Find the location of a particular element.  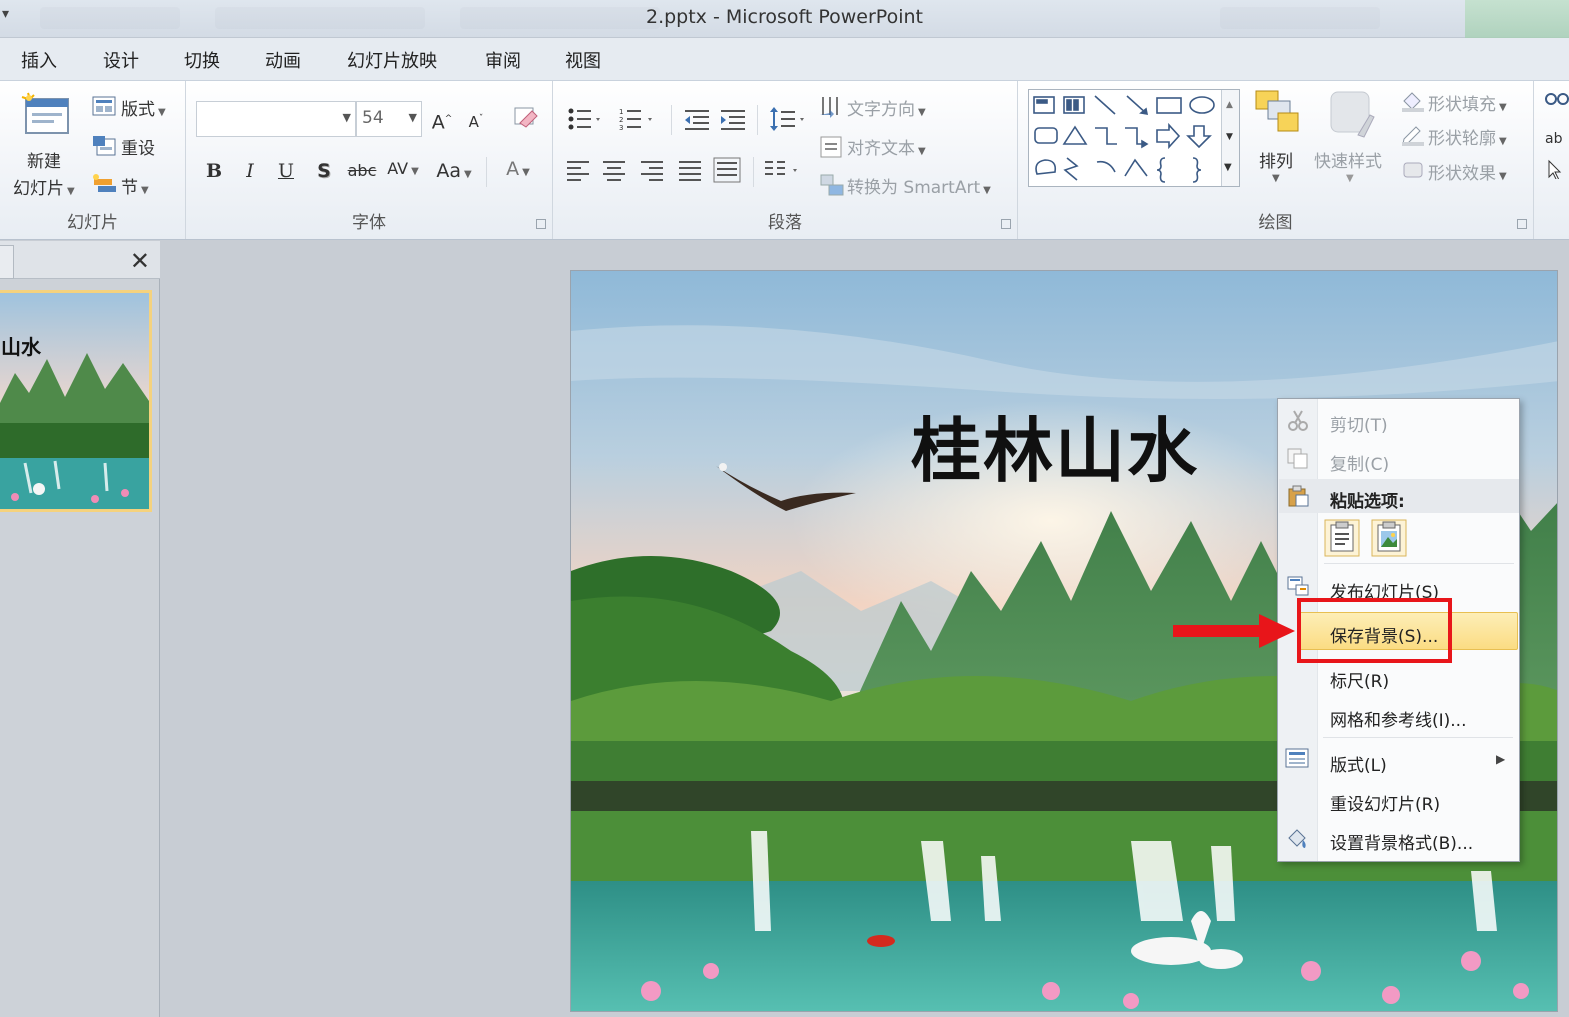

menu-item-ruler: 标尺(R) is located at coordinates (1359, 679).